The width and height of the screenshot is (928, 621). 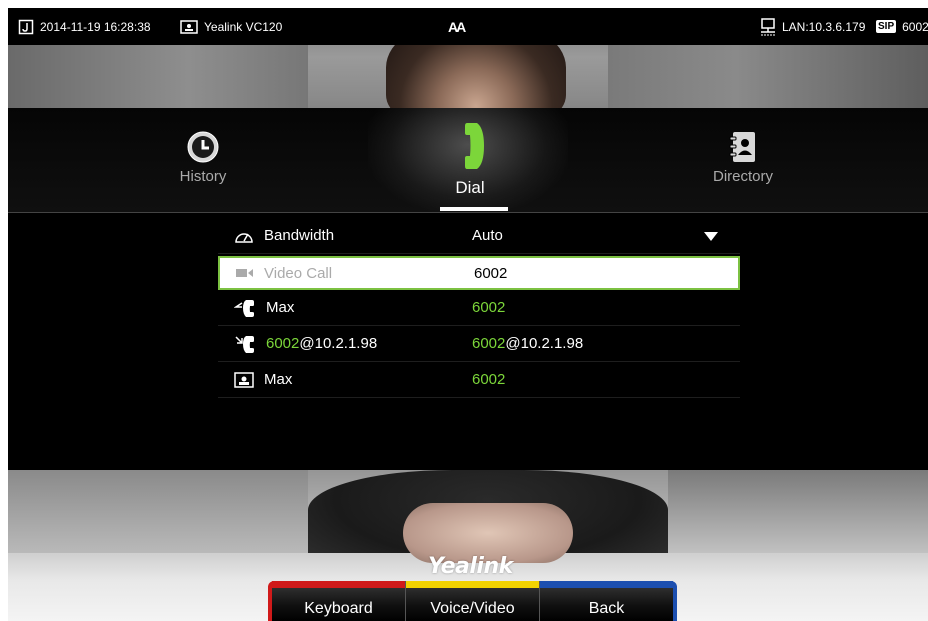 What do you see at coordinates (263, 379) in the screenshot?
I see `contact-max-label-group: Max` at bounding box center [263, 379].